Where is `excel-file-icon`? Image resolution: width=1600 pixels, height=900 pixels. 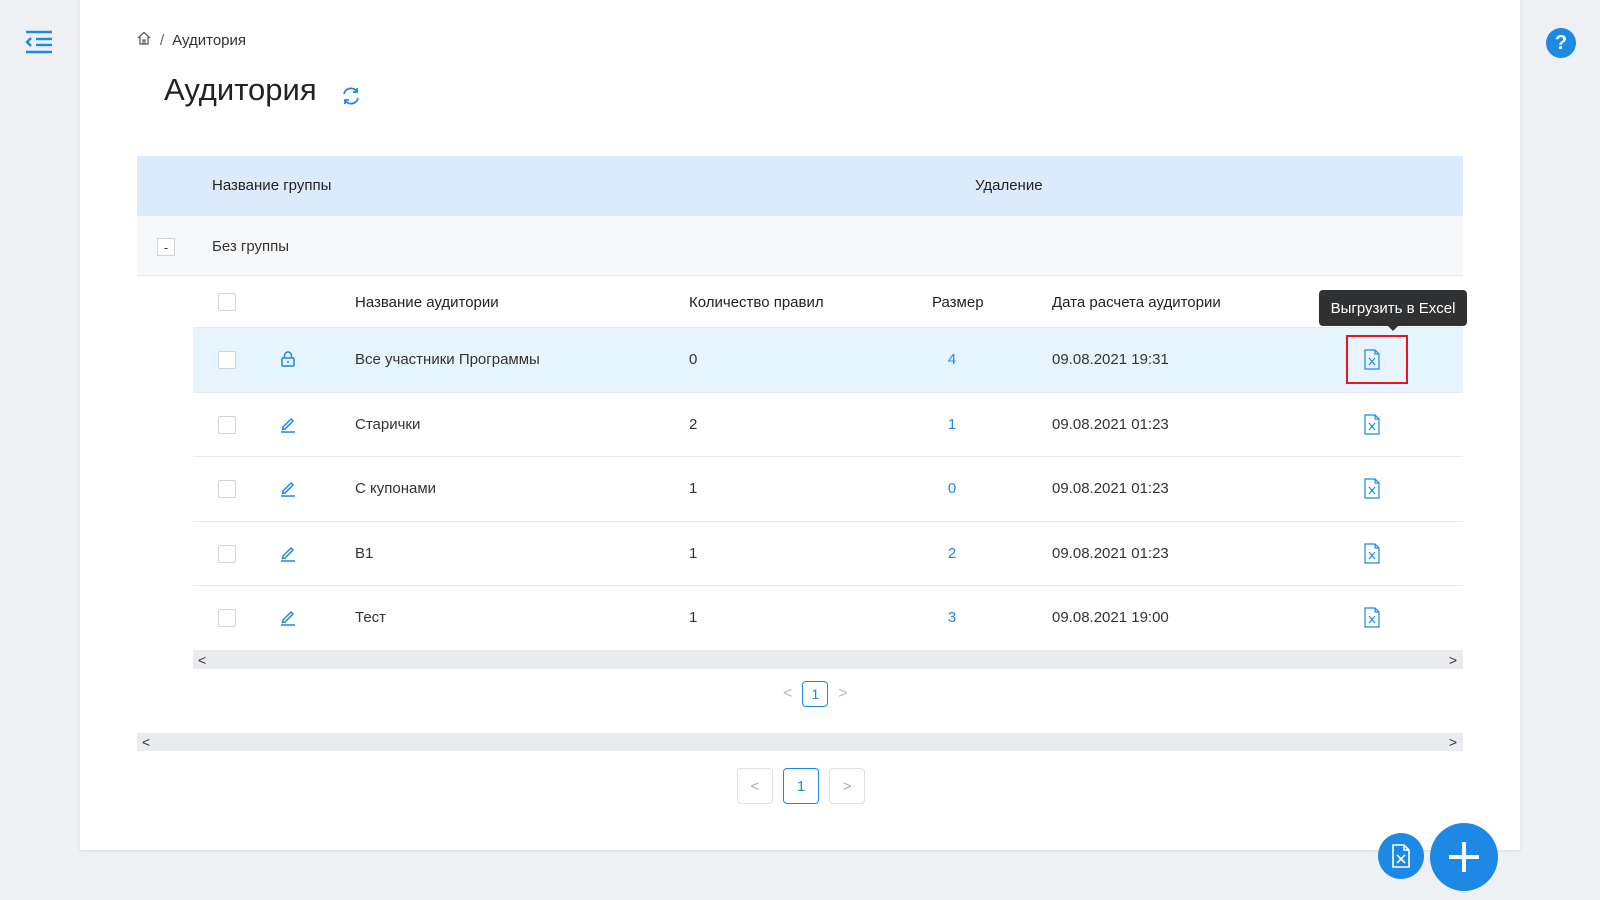
excel-file-icon is located at coordinates (1401, 856).